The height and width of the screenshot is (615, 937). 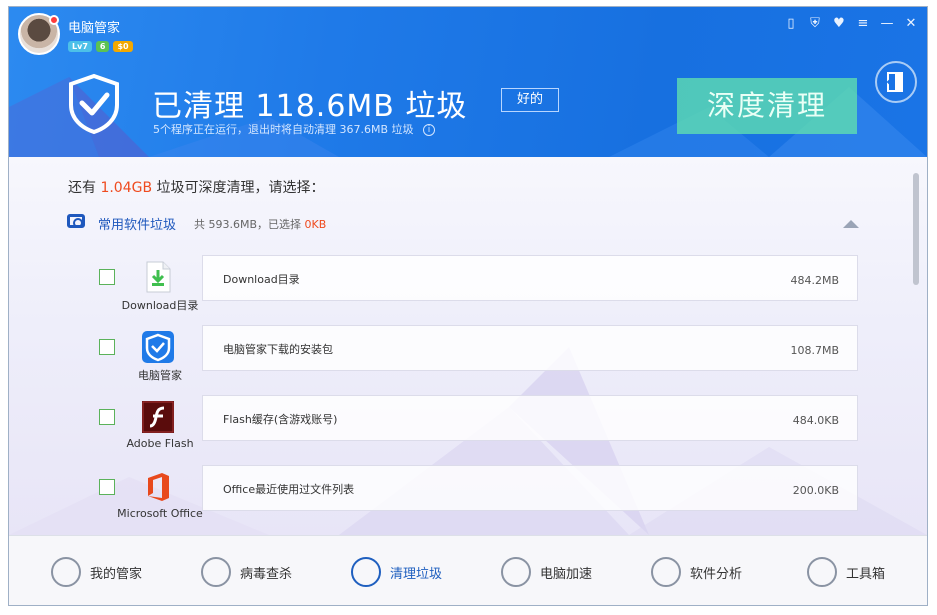 What do you see at coordinates (266, 574) in the screenshot?
I see `nav-label: 病毒查杀` at bounding box center [266, 574].